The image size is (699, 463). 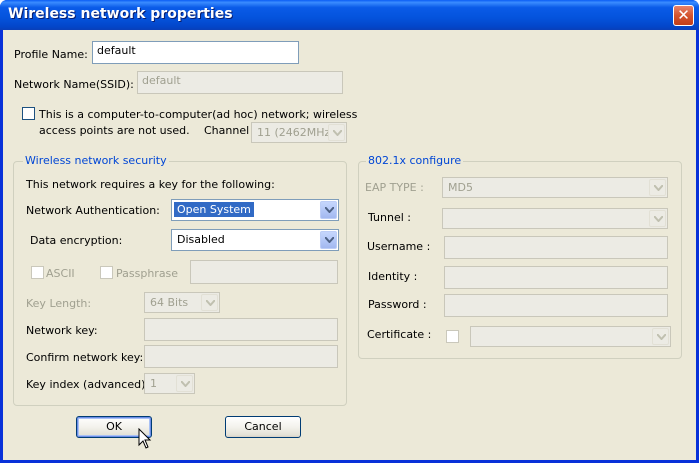 What do you see at coordinates (169, 383) in the screenshot?
I see `key-index-select: 1` at bounding box center [169, 383].